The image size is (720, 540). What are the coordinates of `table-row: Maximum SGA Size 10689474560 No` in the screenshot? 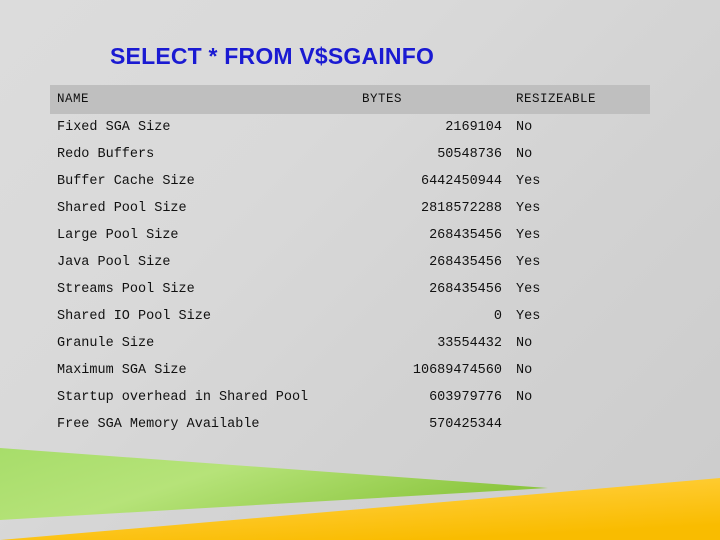 It's located at (350, 370).